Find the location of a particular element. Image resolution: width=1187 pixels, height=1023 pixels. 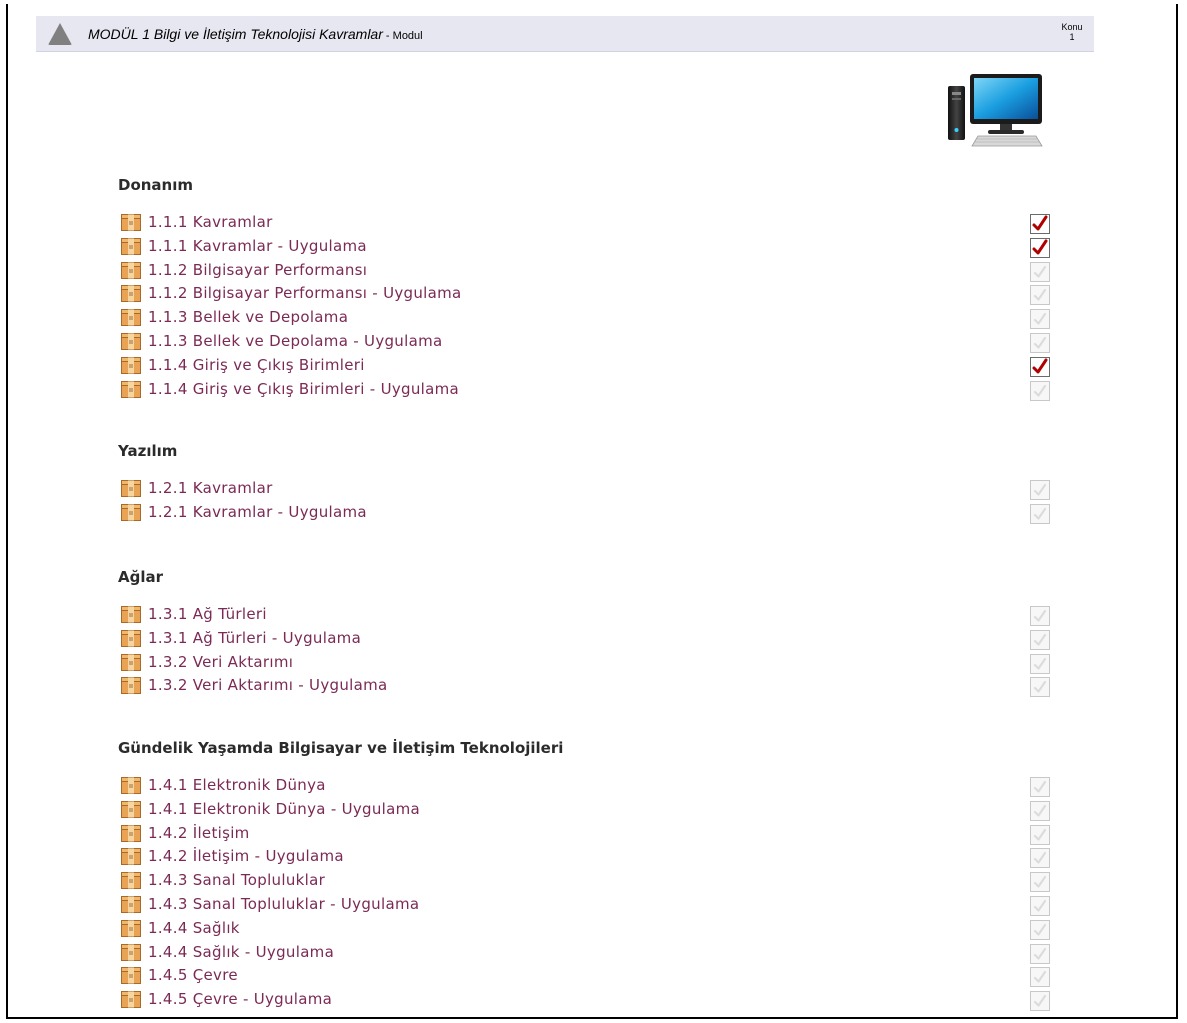

topic-item: 1.3.1 Ağ Türleri is located at coordinates (584, 615).